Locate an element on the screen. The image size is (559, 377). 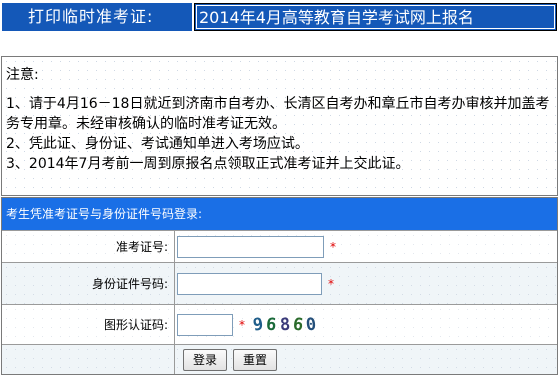
captcha-cell: * 9 6 8 6 0 is located at coordinates (366, 324).